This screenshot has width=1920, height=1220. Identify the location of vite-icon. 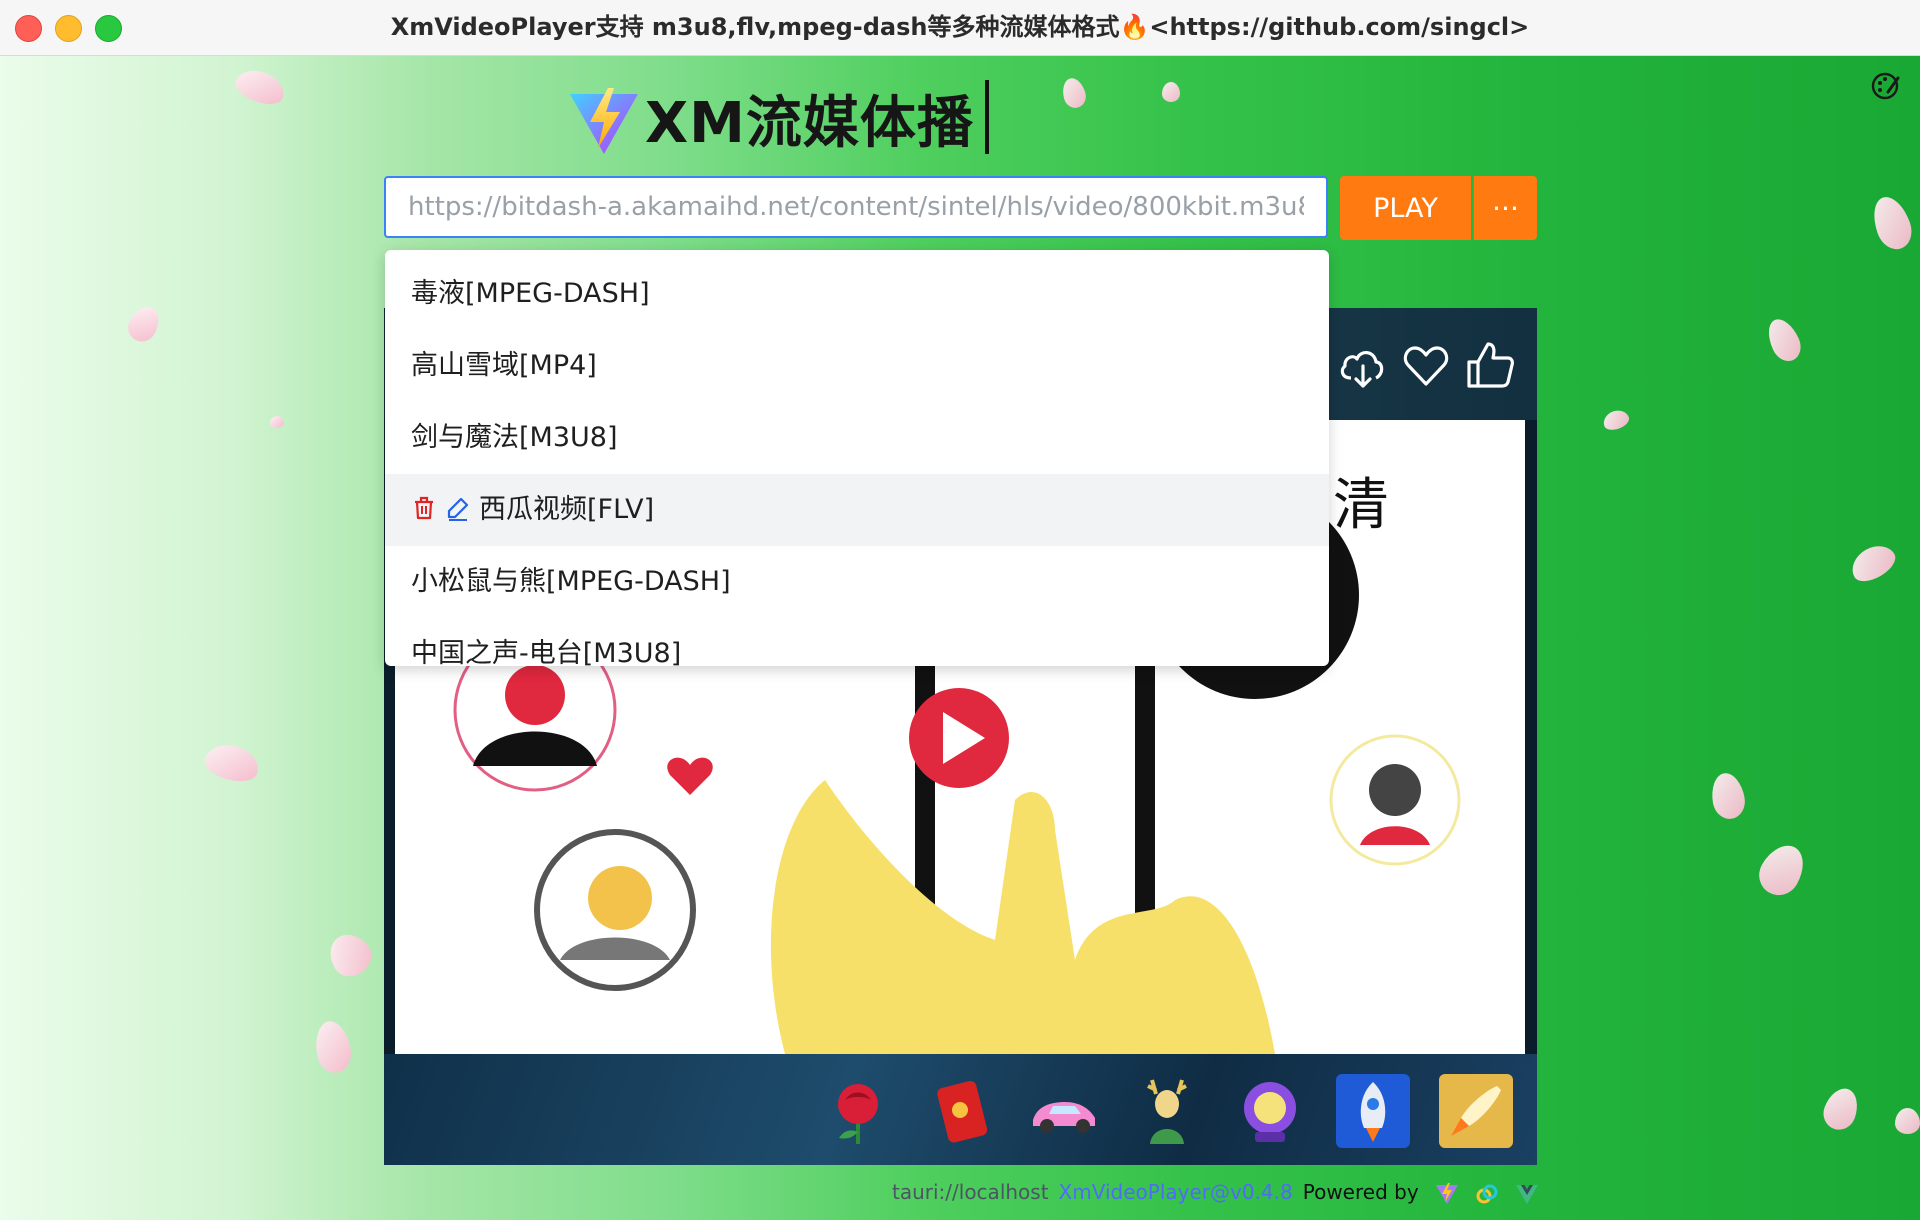
(1447, 1194).